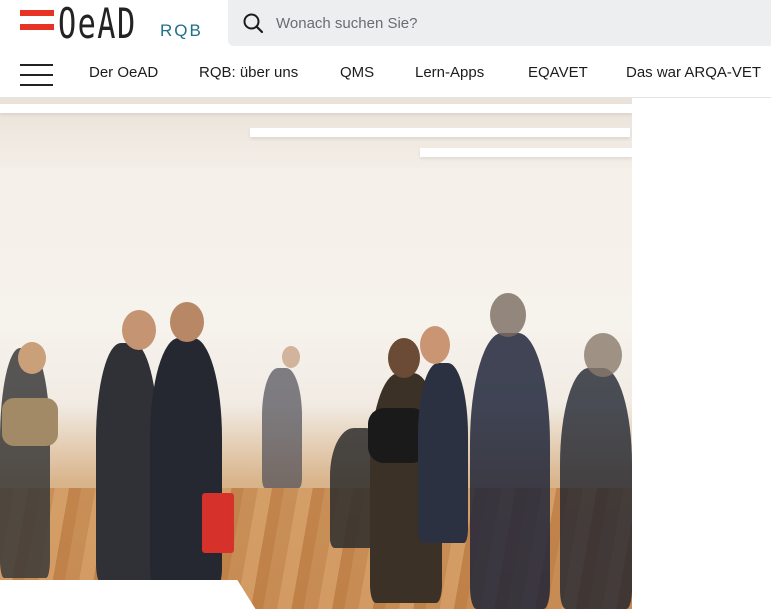 This screenshot has width=771, height=613. I want to click on search-bar, so click(499, 23).